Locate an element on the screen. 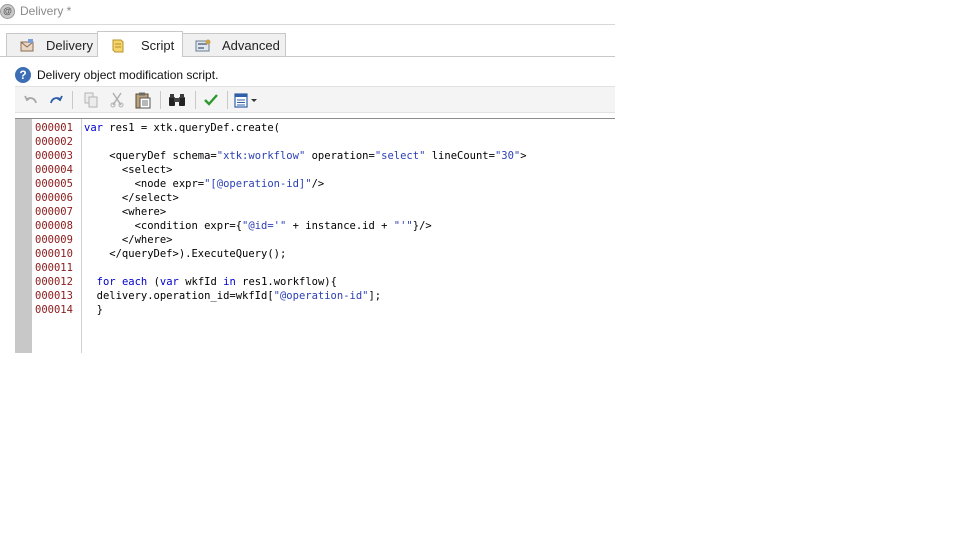  tab-delivery: Delivery is located at coordinates (52, 44).